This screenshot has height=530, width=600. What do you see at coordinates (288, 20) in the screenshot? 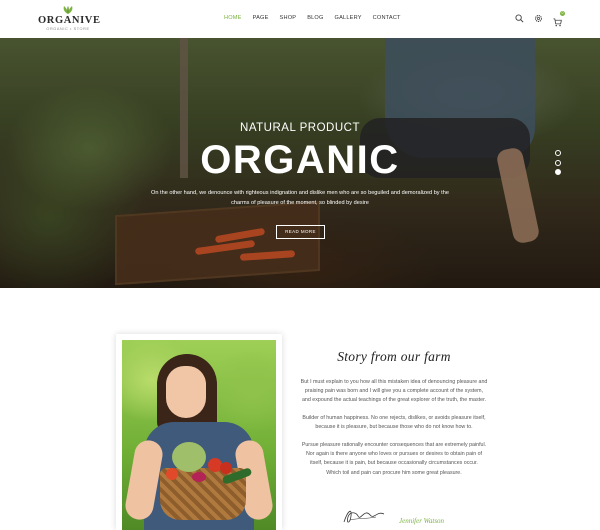
I see `nav-shop: SHOP` at bounding box center [288, 20].